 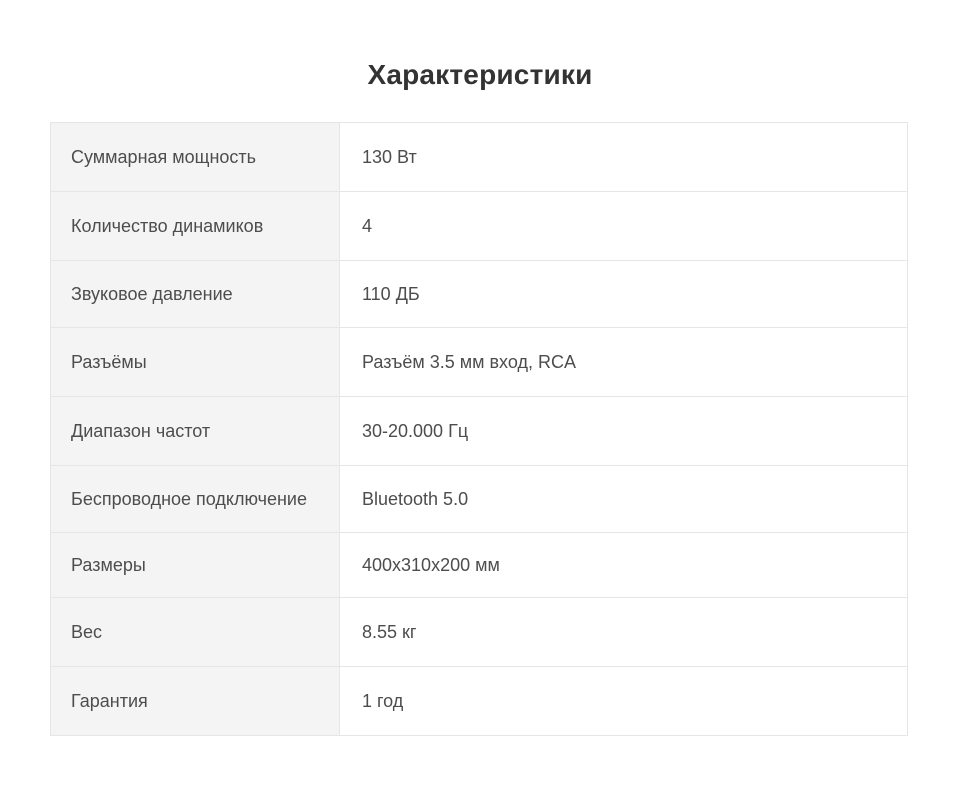 I want to click on spec-value: 30-20.000 Гц, so click(x=415, y=430).